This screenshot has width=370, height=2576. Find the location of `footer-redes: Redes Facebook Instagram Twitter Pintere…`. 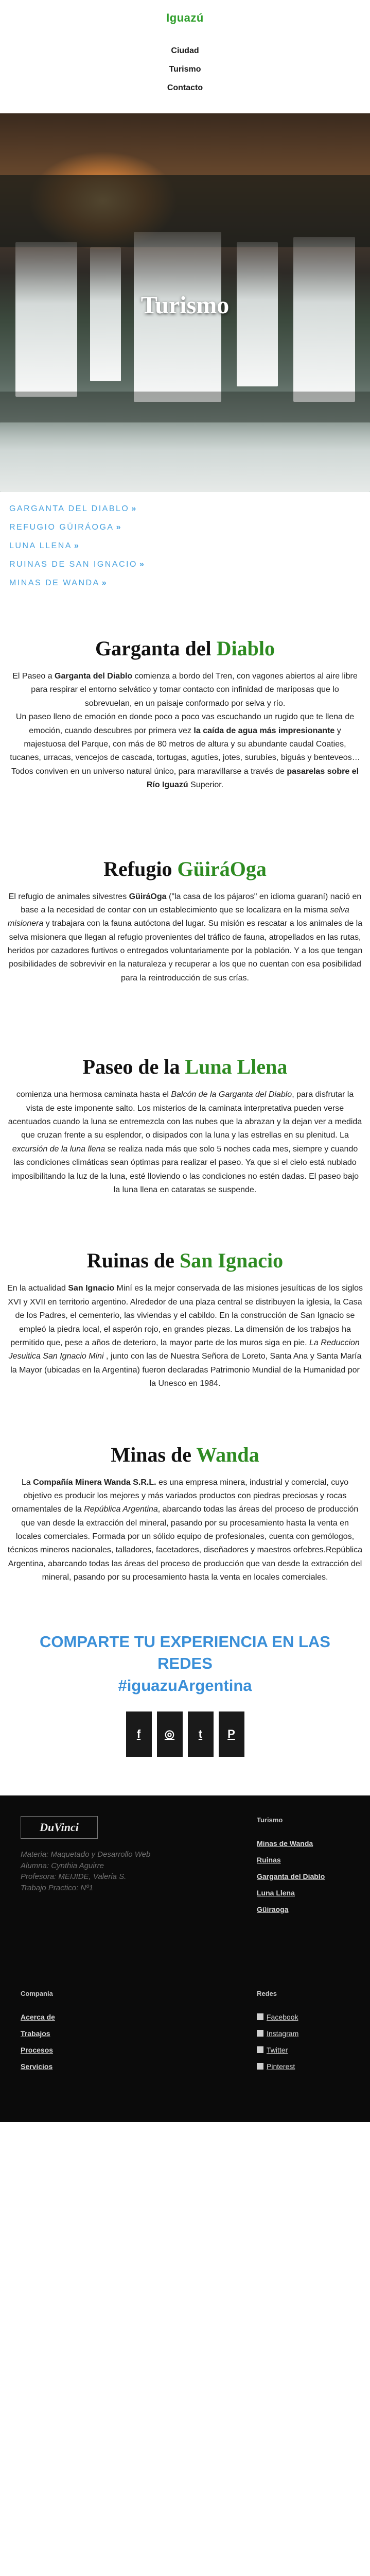

footer-redes: Redes Facebook Instagram Twitter Pintere… is located at coordinates (303, 2032).